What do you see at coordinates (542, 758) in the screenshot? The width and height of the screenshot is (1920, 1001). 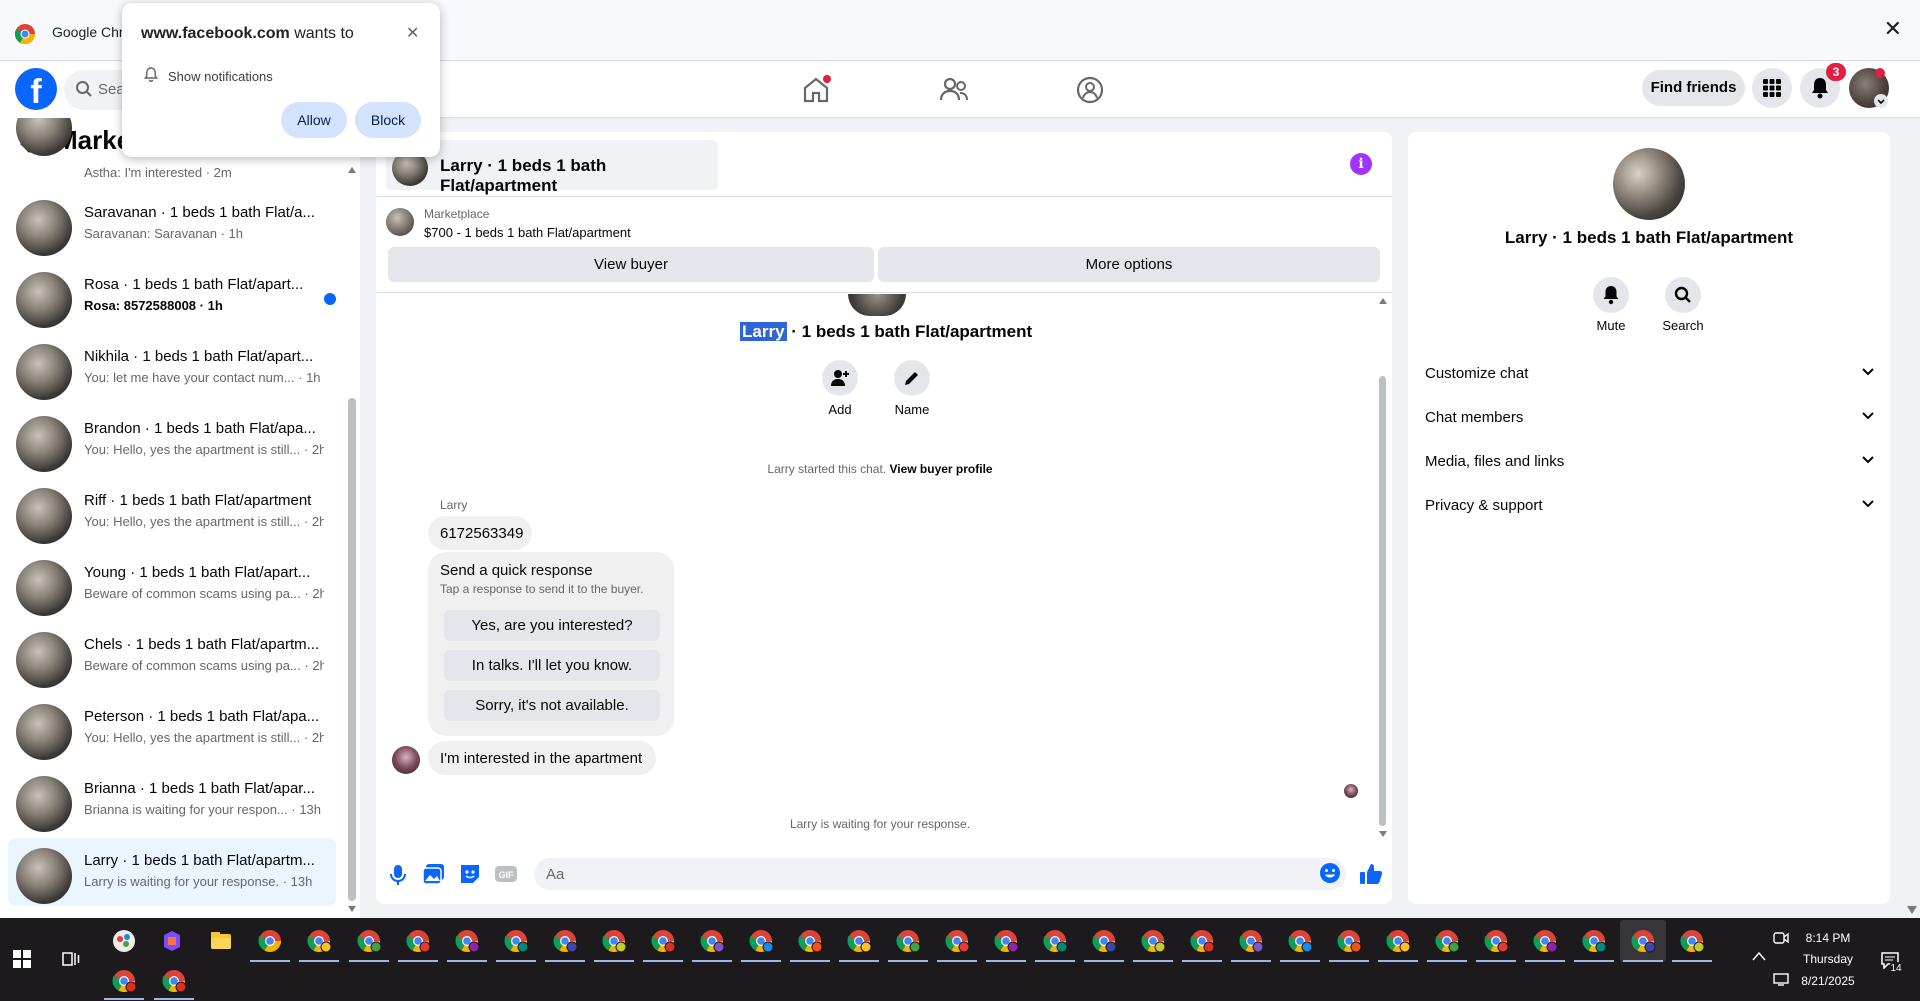 I see `message-bubble-interested: I'm interested in the apartment` at bounding box center [542, 758].